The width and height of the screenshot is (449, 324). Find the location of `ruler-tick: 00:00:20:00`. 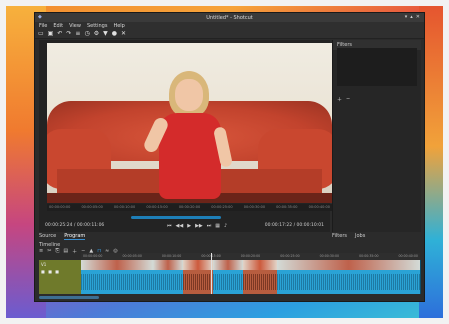

ruler-tick: 00:00:20:00 is located at coordinates (250, 256).